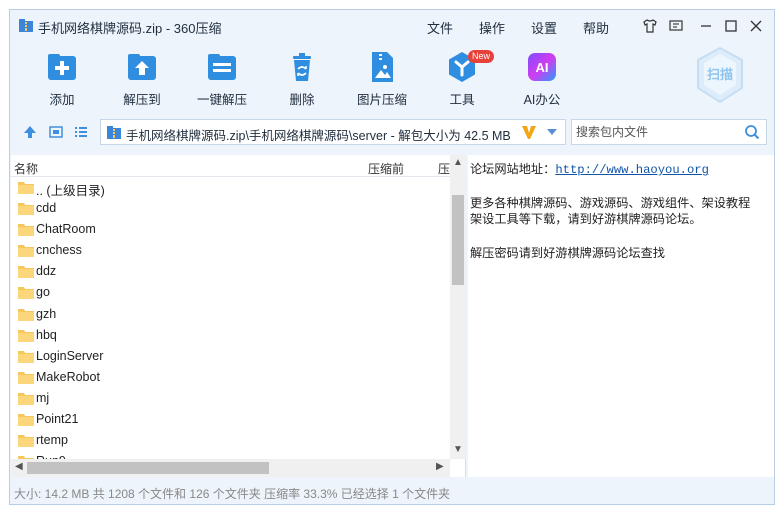  I want to click on ai-office-icon: AI, so click(542, 67).